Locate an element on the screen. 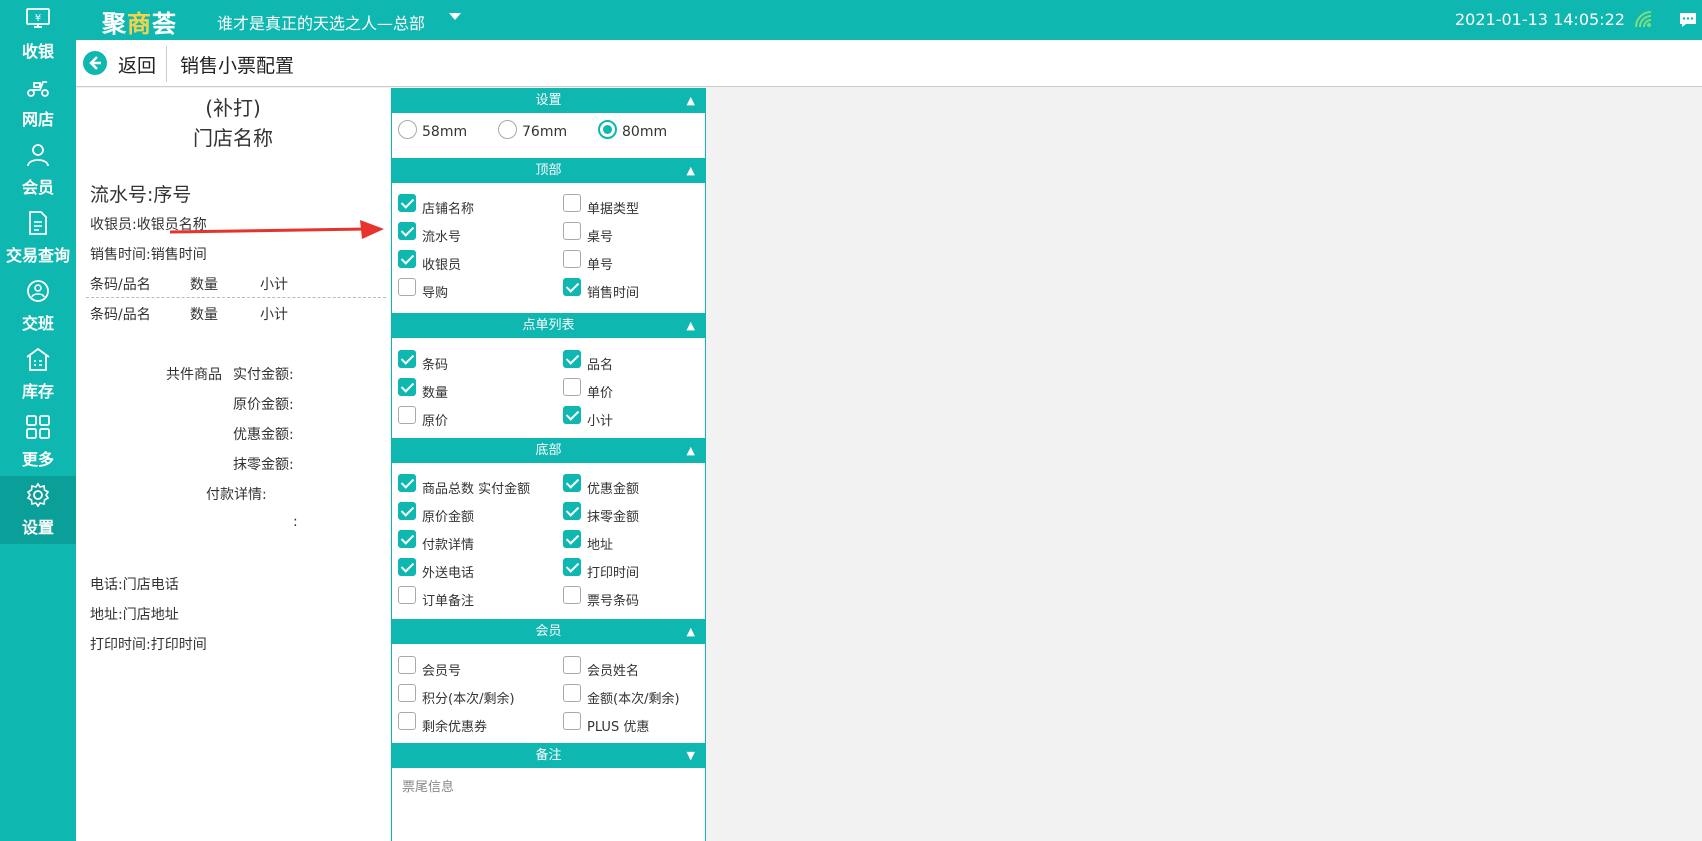 Image resolution: width=1702 pixels, height=841 pixels. datetime: 2021-01-13 14:05:22 is located at coordinates (1540, 19).